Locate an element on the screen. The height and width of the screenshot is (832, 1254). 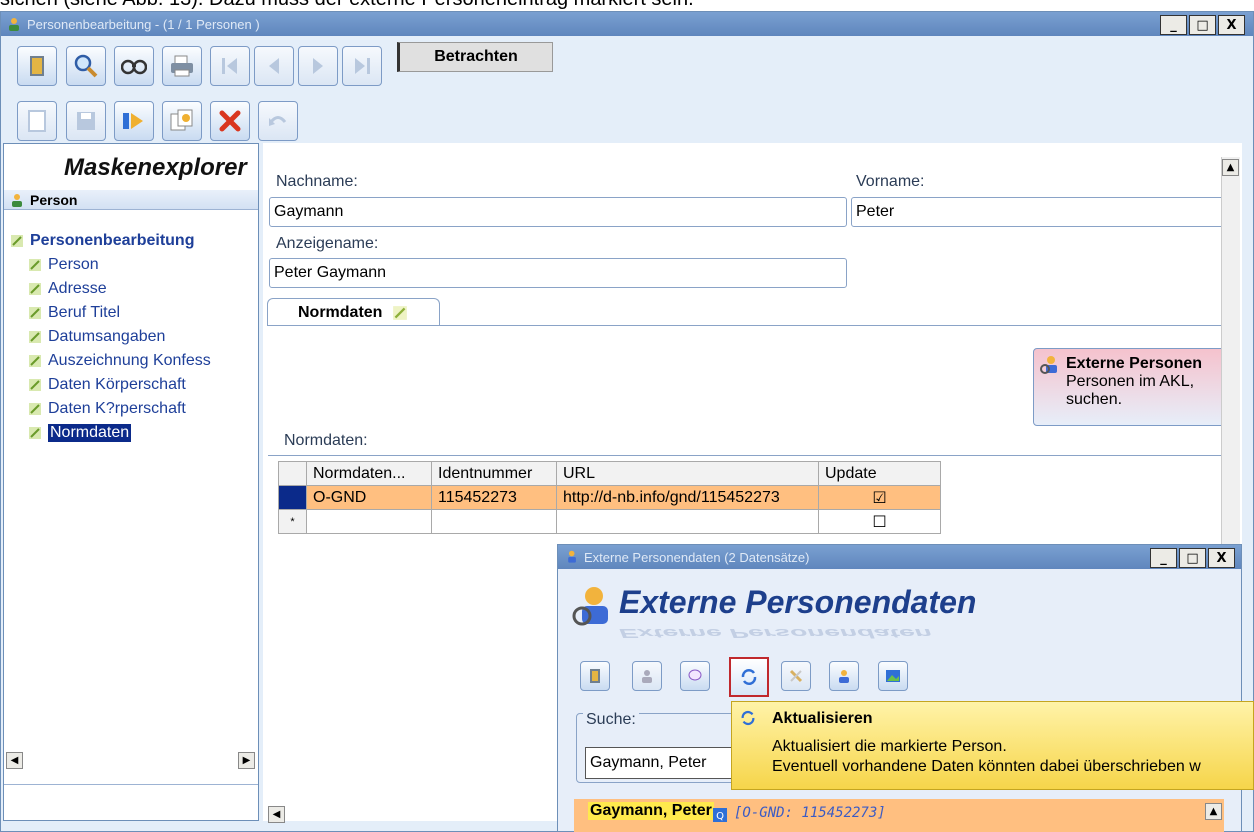
first-icon is located at coordinates (229, 66).